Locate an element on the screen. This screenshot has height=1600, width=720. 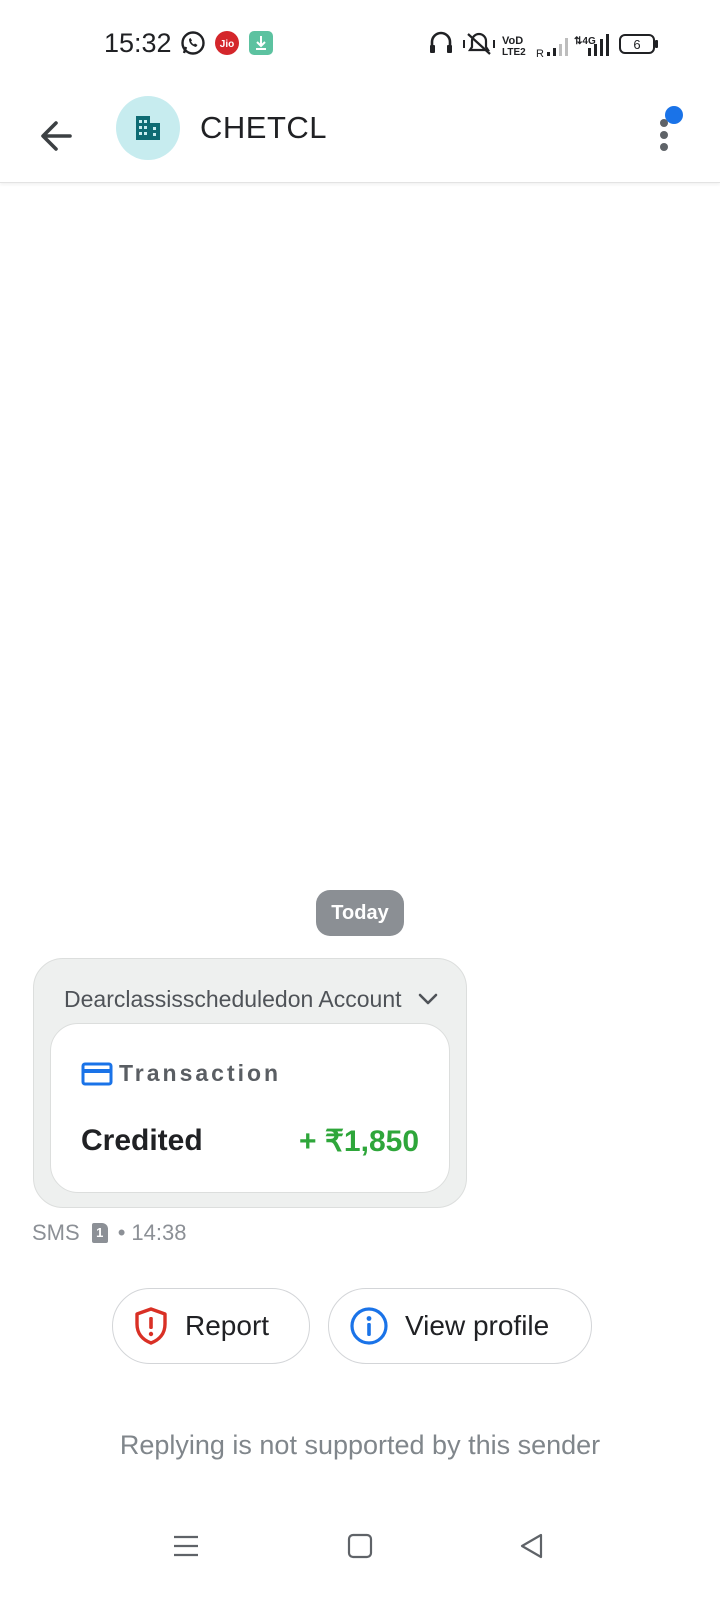
more-vert-icon is located at coordinates (671, 128).